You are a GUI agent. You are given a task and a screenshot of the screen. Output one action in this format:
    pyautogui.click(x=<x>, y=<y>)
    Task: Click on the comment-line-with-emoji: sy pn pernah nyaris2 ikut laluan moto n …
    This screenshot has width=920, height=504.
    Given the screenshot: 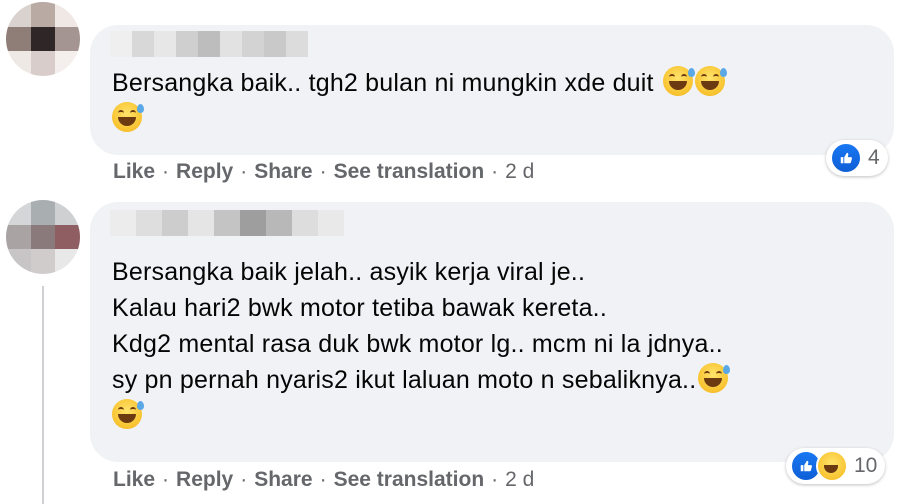 What is the action you would take?
    pyautogui.click(x=421, y=380)
    